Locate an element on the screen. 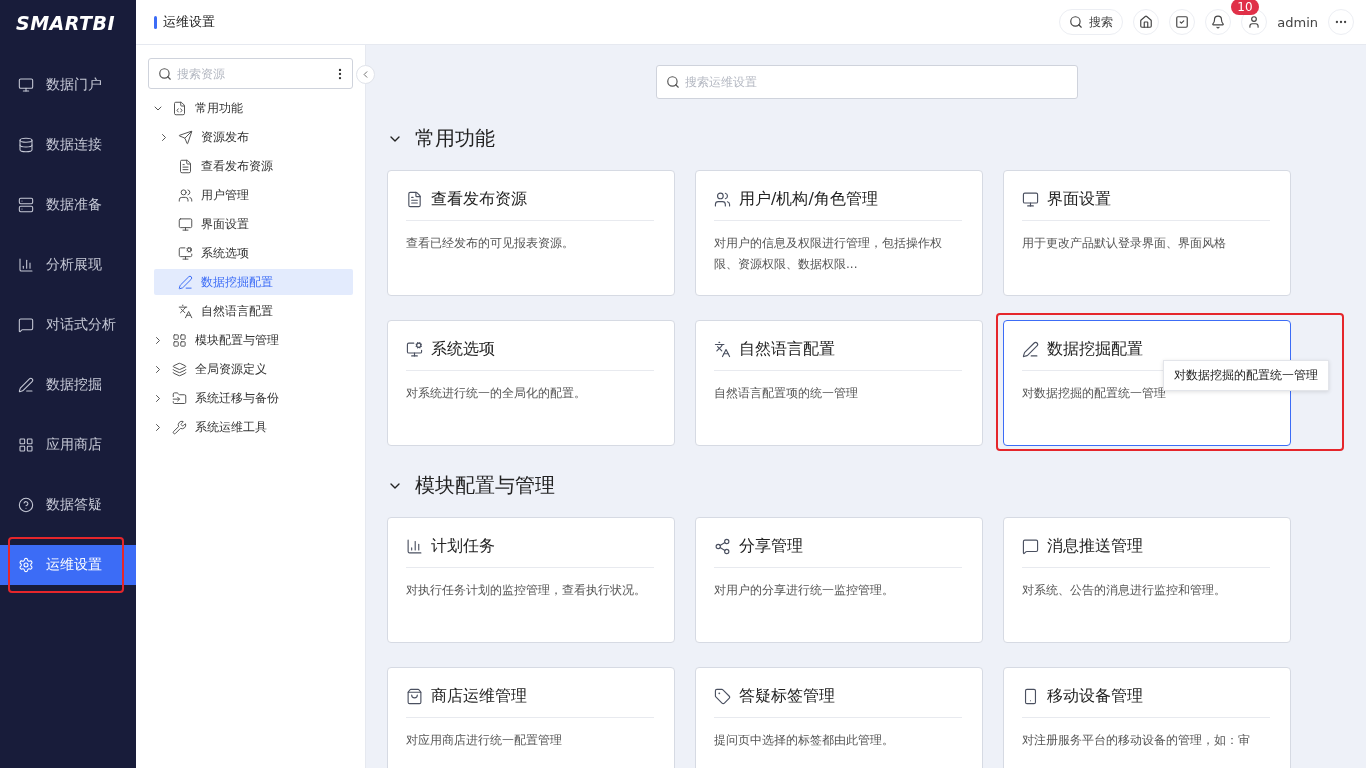 Image resolution: width=1366 pixels, height=768 pixels. card-description: 对用户的分享进行统一监控管理。 is located at coordinates (804, 590).